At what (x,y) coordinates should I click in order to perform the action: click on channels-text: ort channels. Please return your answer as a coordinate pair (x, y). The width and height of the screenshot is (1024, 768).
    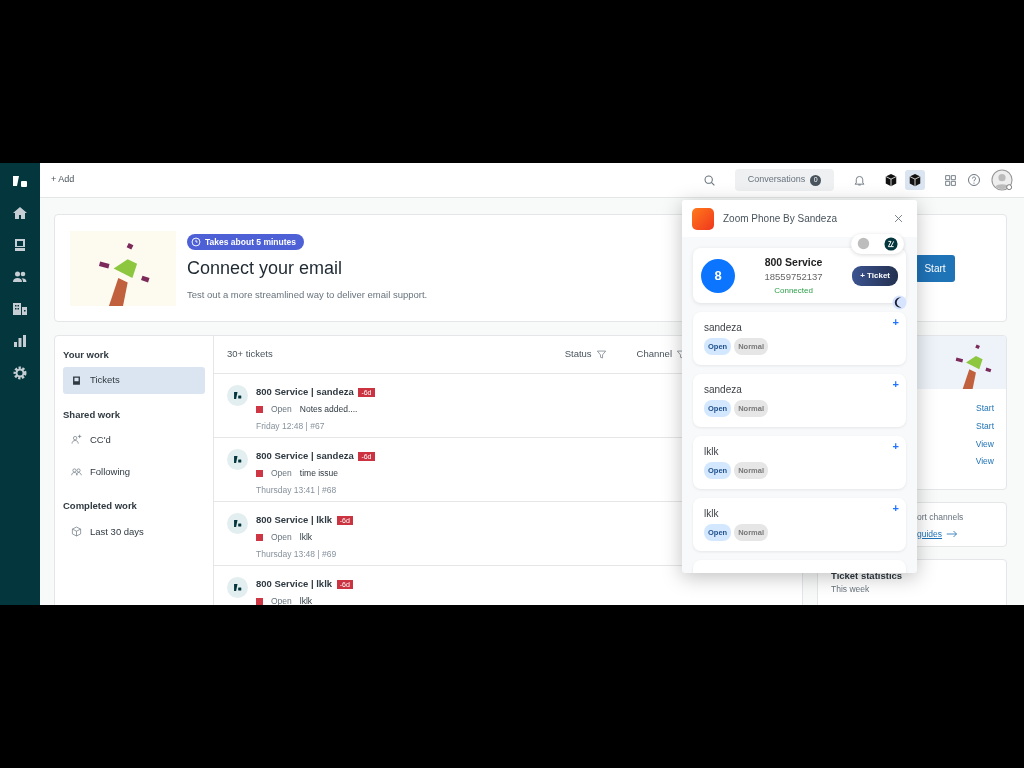
    Looking at the image, I should click on (941, 517).